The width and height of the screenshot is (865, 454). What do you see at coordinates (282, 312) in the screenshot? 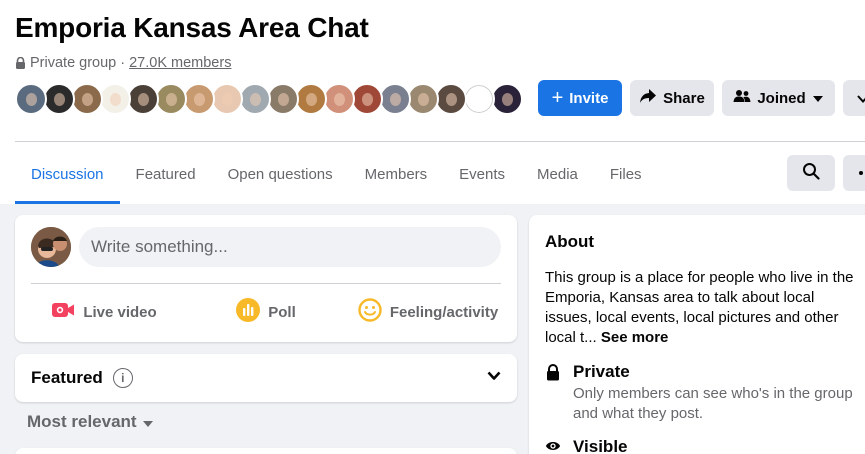
I see `poll-label: Poll` at bounding box center [282, 312].